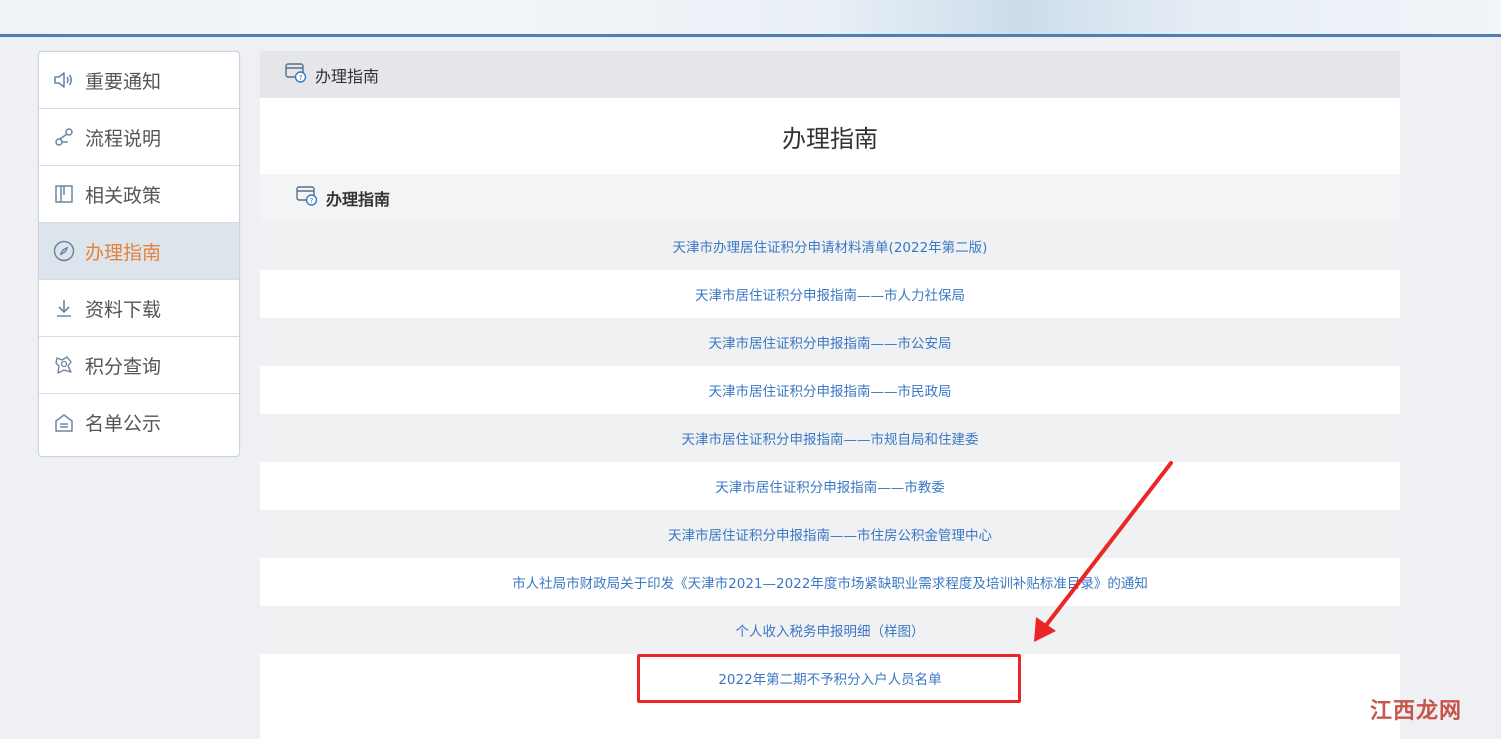 Image resolution: width=1501 pixels, height=739 pixels. Describe the element at coordinates (830, 438) in the screenshot. I see `list-item: 天津市居住证积分申报指南——市规自局和住建委` at that location.